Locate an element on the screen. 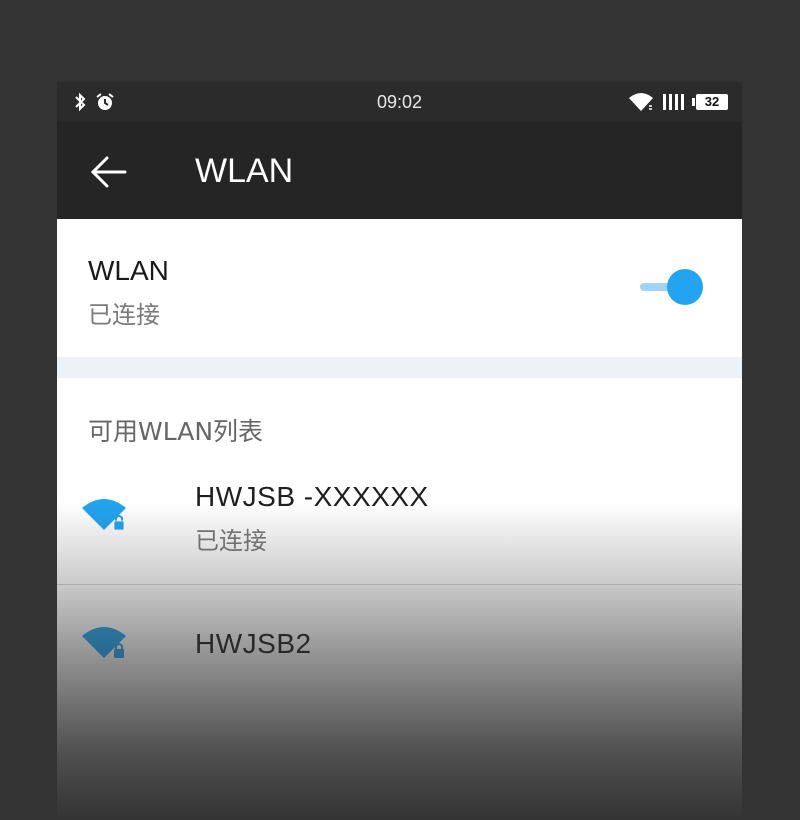 The width and height of the screenshot is (800, 820). wlan-switch is located at coordinates (673, 287).